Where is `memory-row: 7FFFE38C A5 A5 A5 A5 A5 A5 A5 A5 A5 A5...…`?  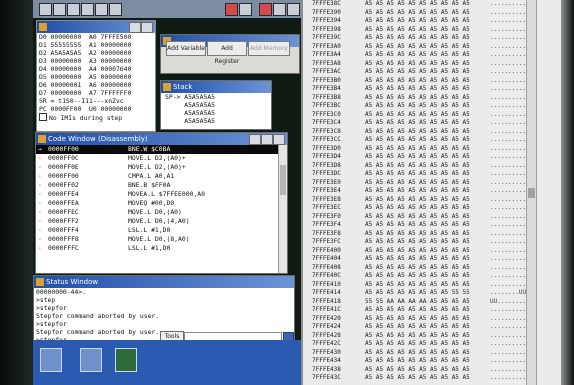
memory-row: 7FFFE38C A5 A5 A5 A5 A5 A5 A5 A5 A5 A5...… is located at coordinates (432, 4).